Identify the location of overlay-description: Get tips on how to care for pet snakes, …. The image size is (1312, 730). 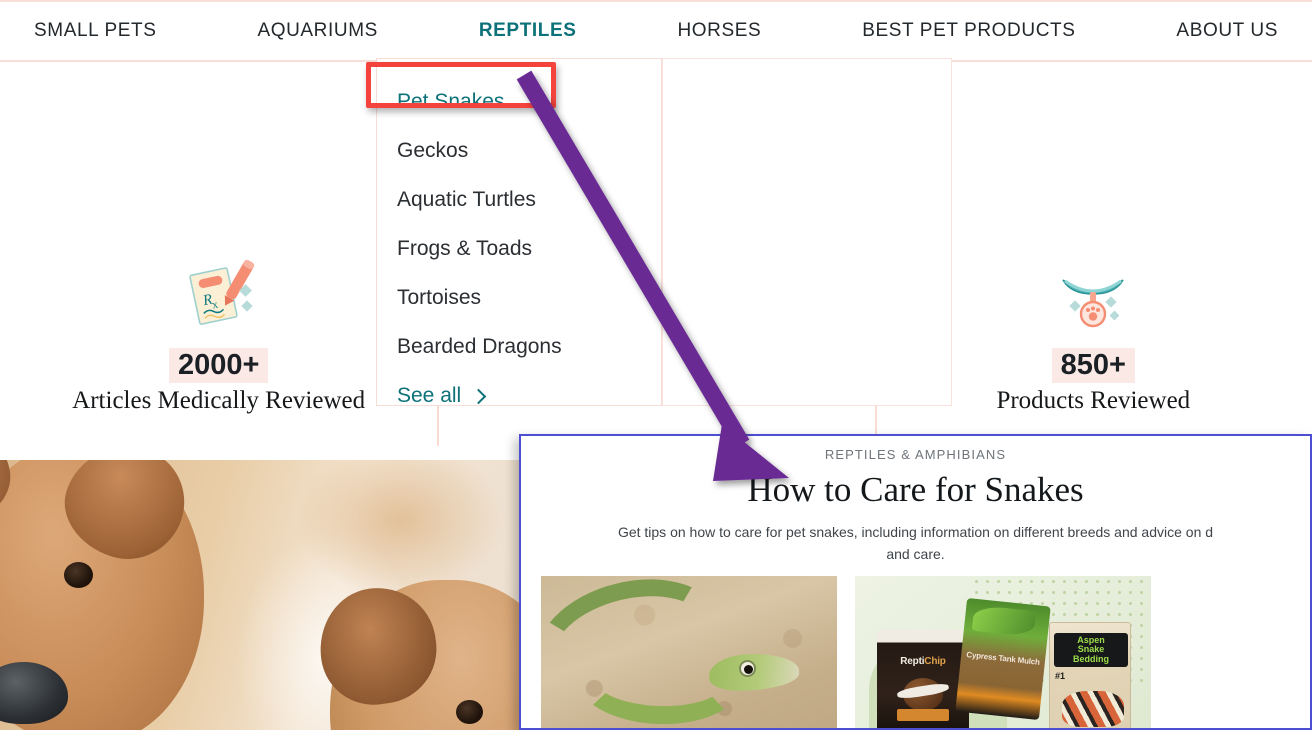
(916, 543).